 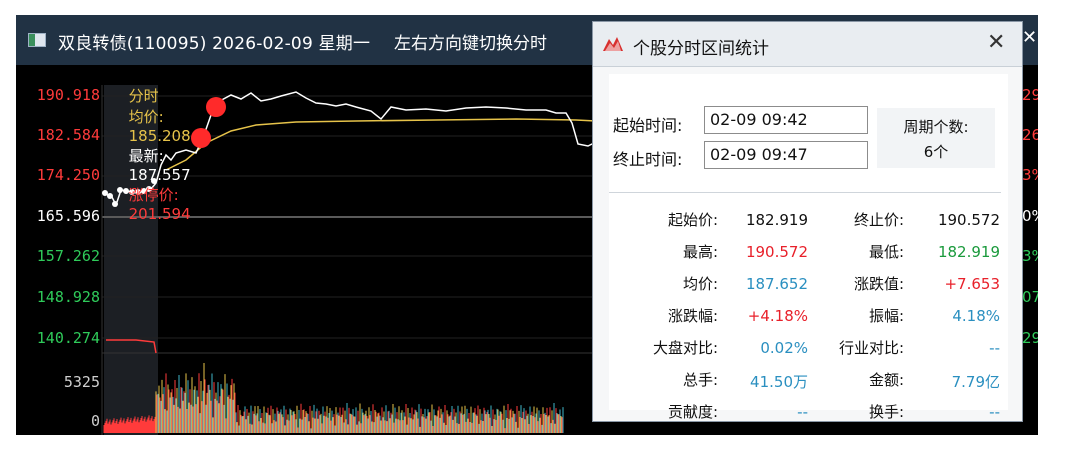 What do you see at coordinates (878, 220) in the screenshot?
I see `end-price-label: 终止价:` at bounding box center [878, 220].